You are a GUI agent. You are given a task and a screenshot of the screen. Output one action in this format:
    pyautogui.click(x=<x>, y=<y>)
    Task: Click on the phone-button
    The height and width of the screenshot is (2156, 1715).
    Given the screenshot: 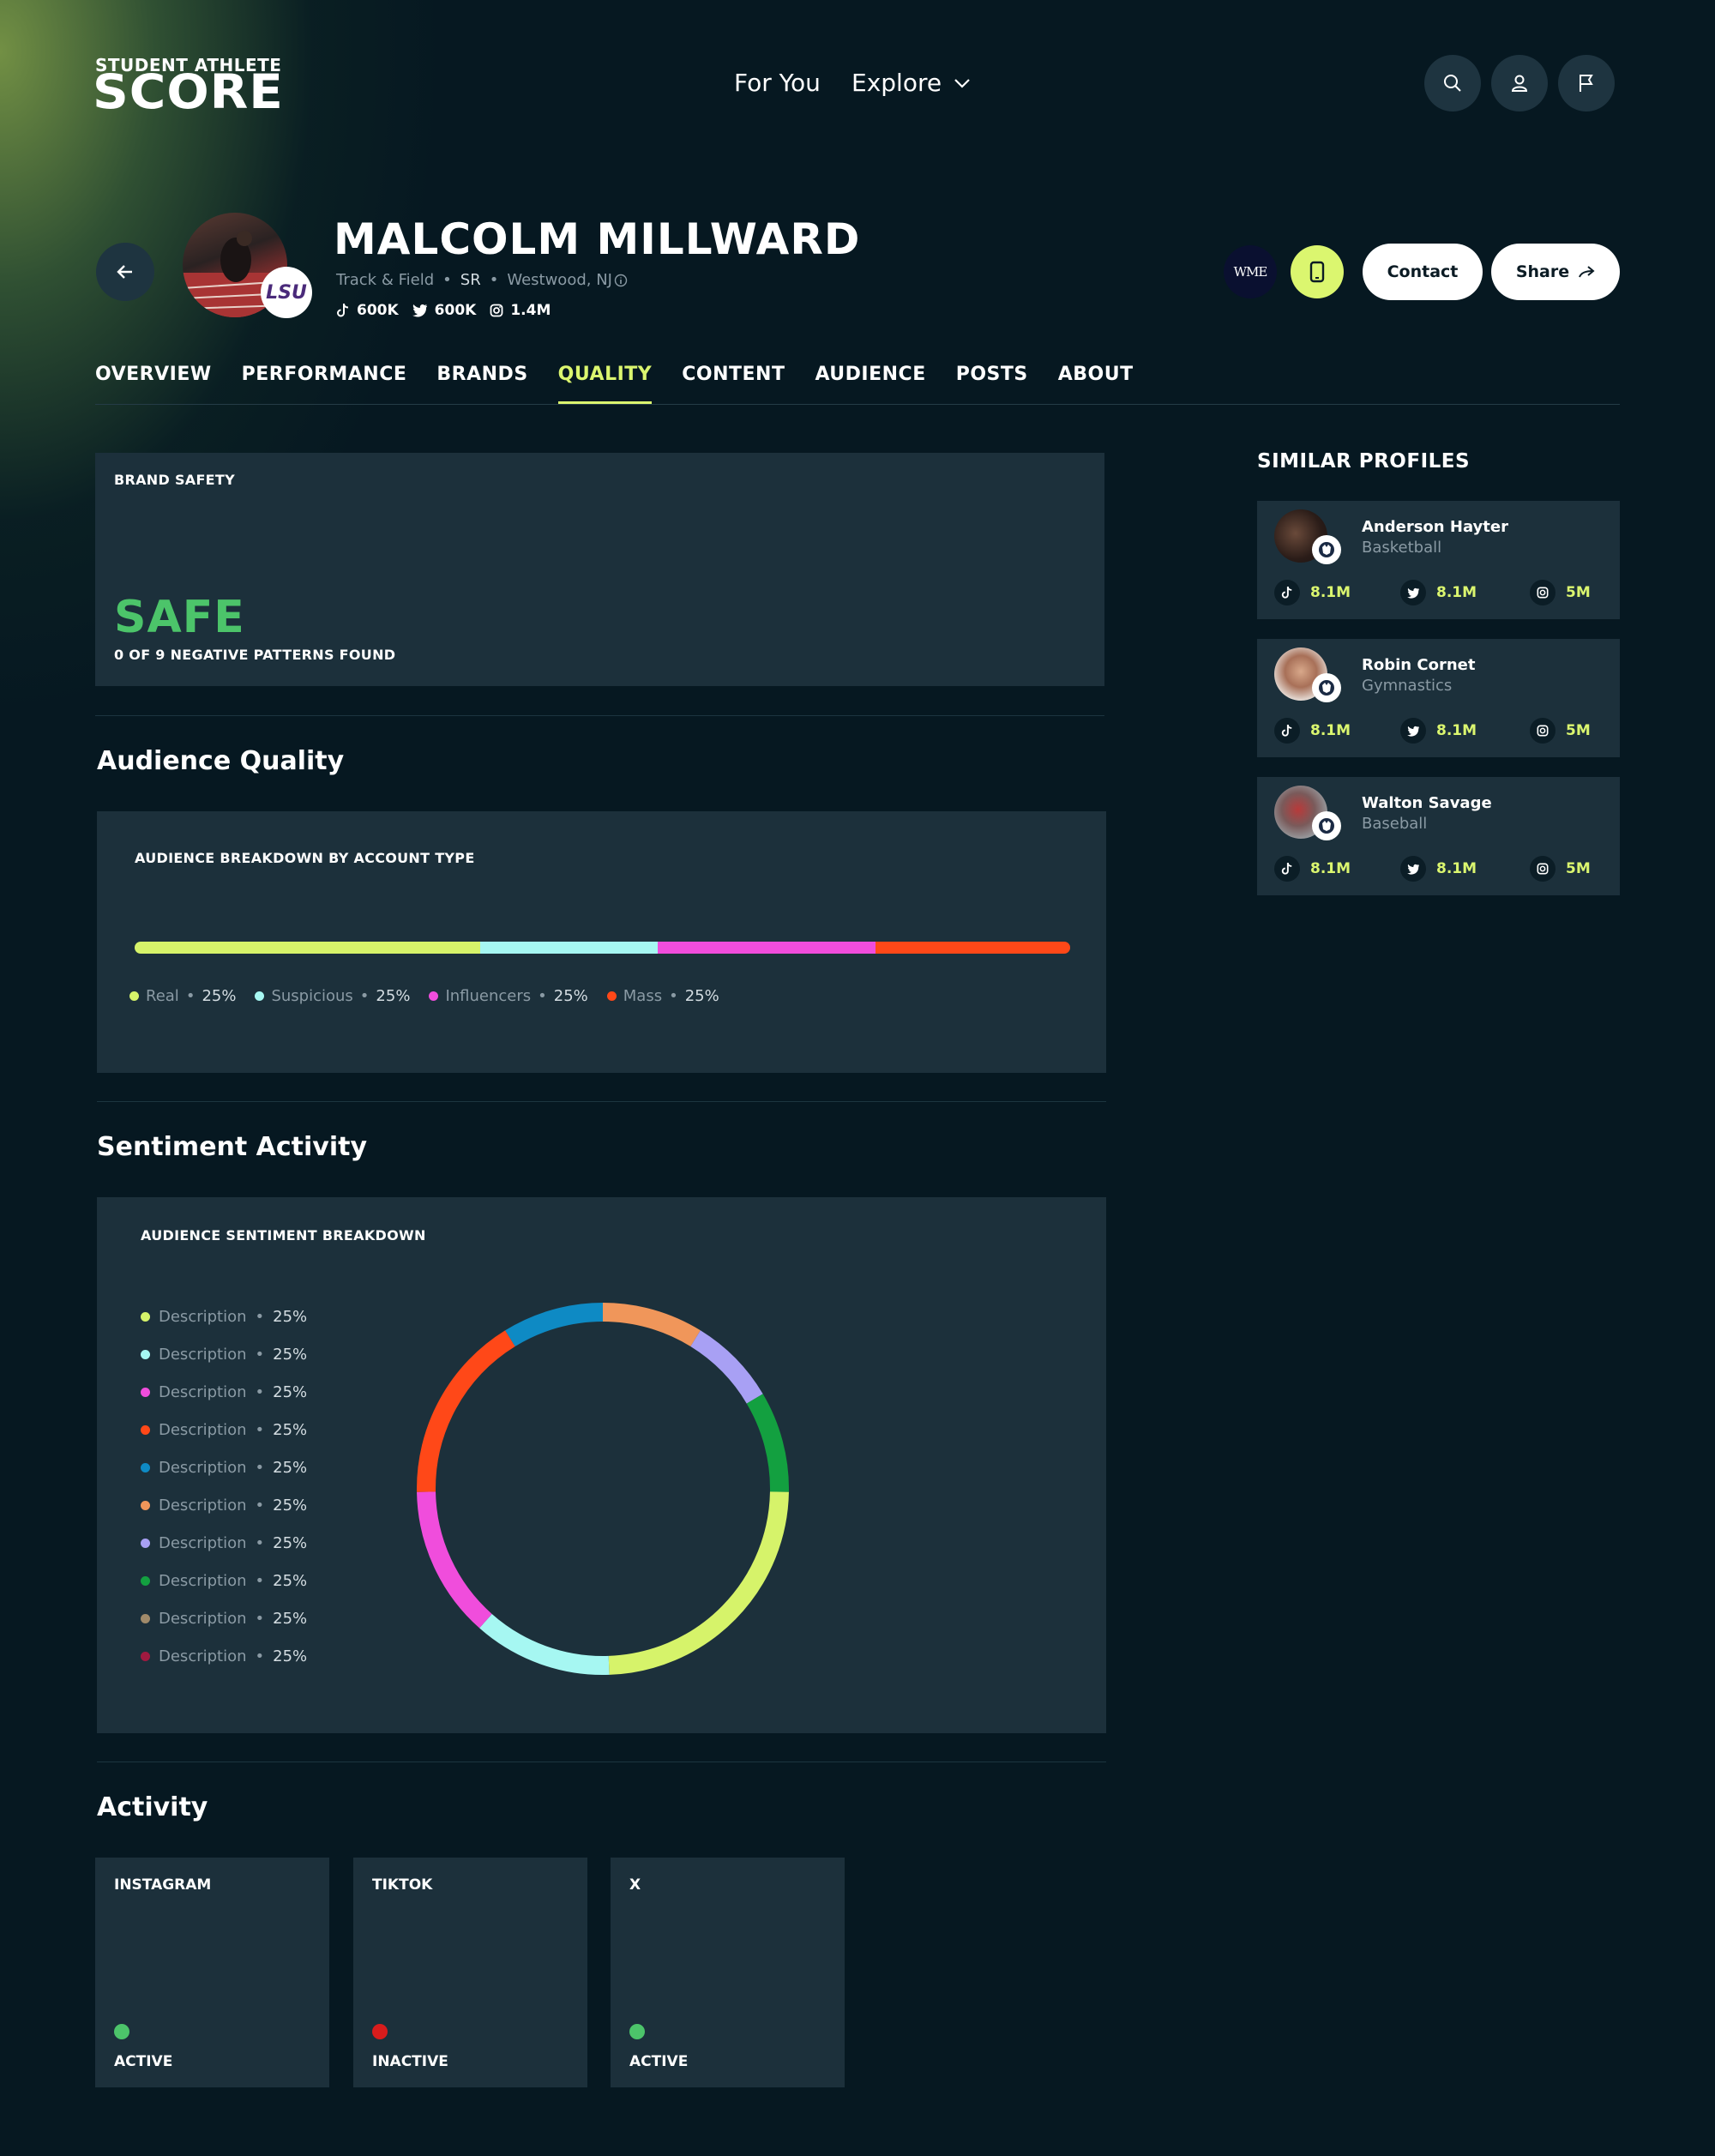 What is the action you would take?
    pyautogui.click(x=1317, y=271)
    